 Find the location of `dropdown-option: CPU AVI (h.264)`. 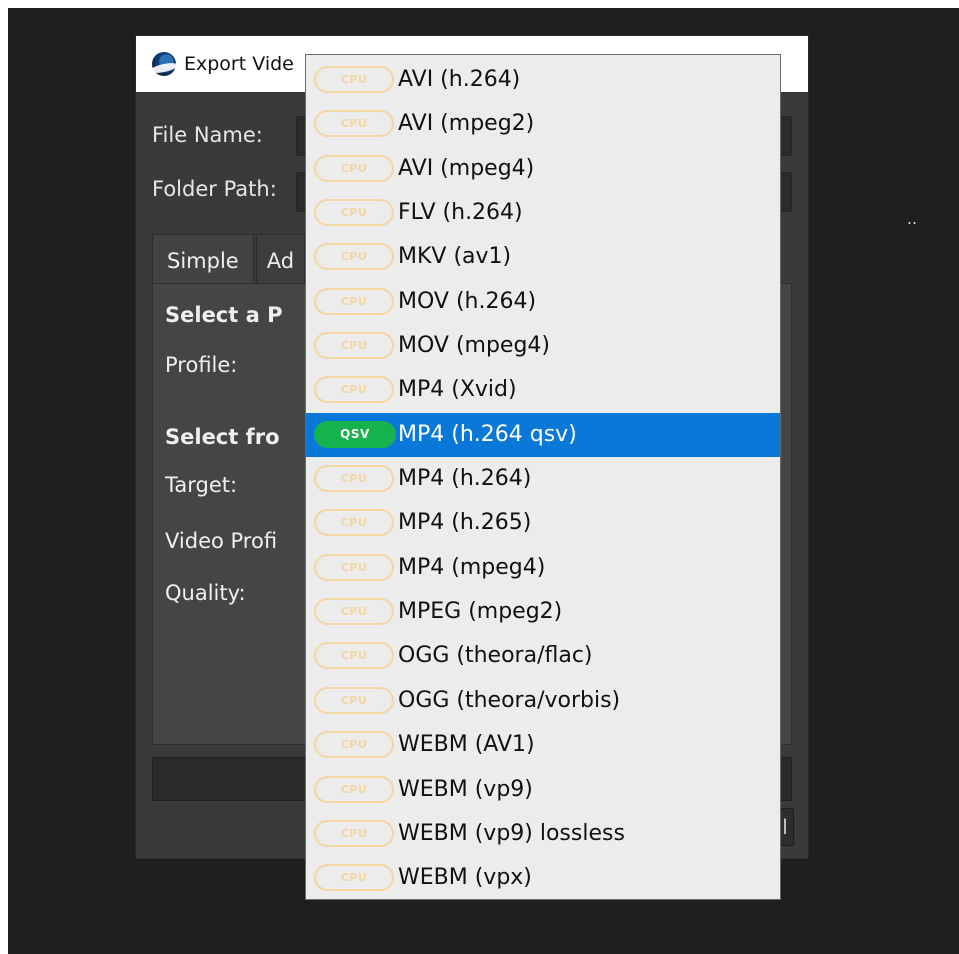

dropdown-option: CPU AVI (h.264) is located at coordinates (543, 80).